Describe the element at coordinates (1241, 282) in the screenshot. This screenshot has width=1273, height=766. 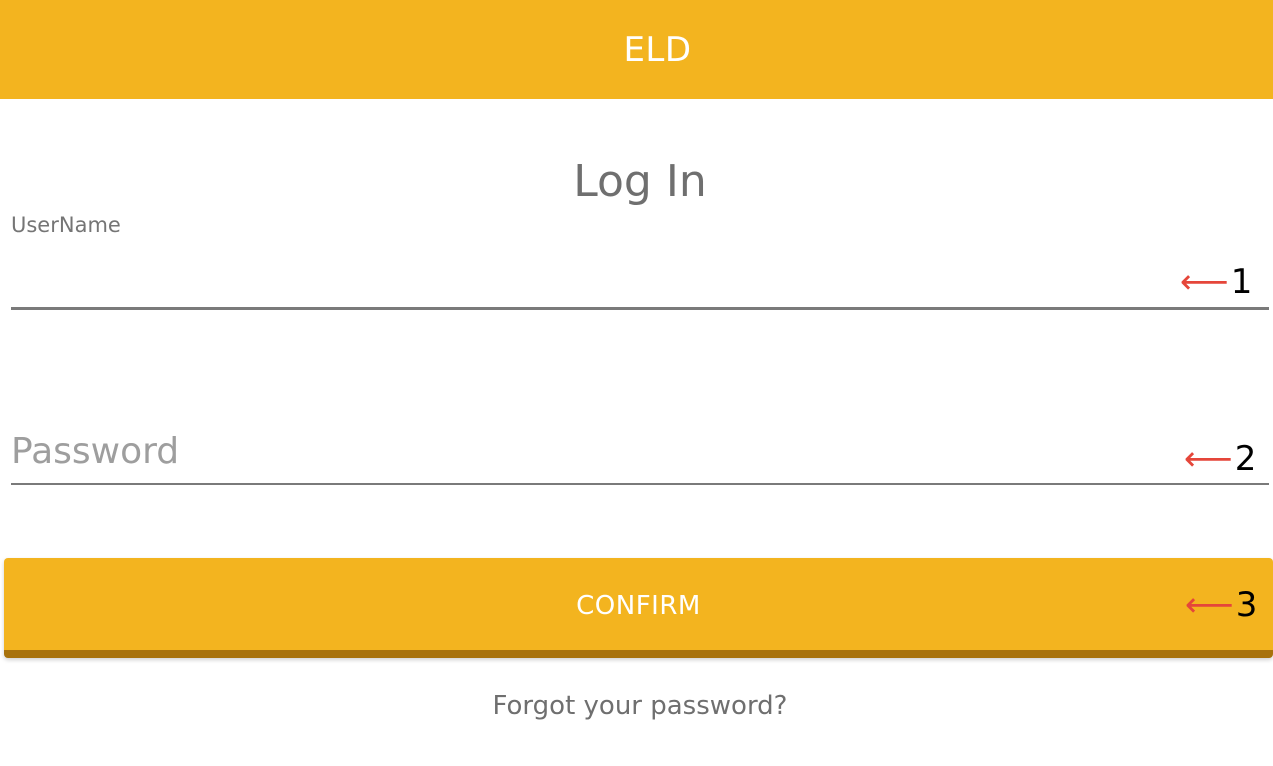
I see `annotation-number: 1` at that location.